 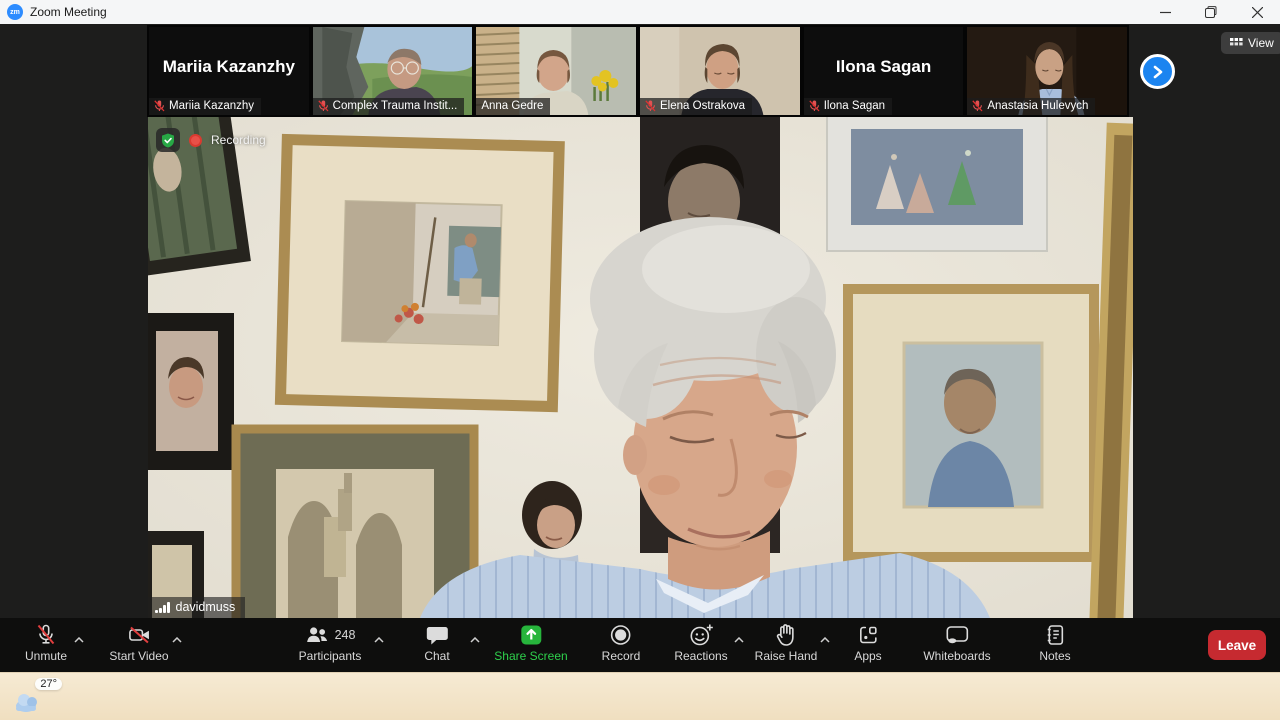 I want to click on record-icon, so click(x=621, y=635).